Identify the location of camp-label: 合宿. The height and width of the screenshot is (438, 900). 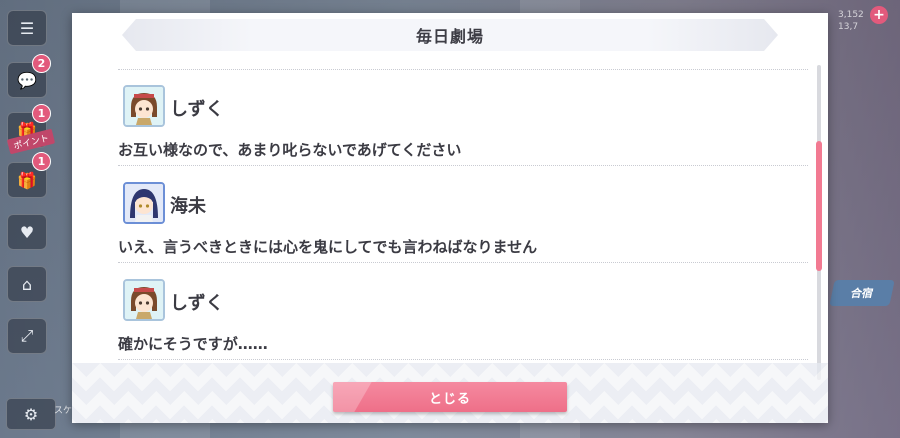
(862, 293).